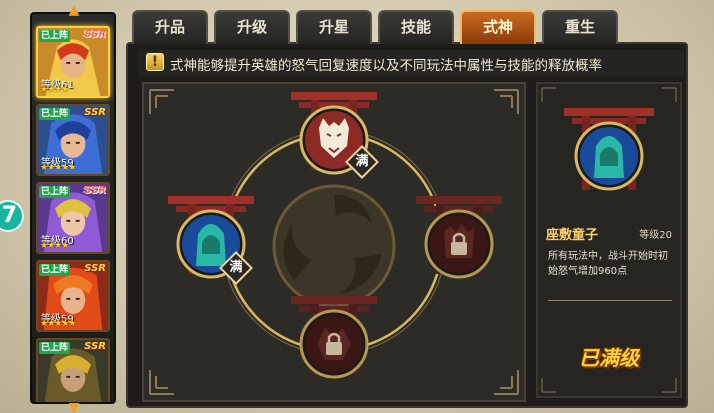  I want to click on tab-promote: 升品, so click(170, 27).